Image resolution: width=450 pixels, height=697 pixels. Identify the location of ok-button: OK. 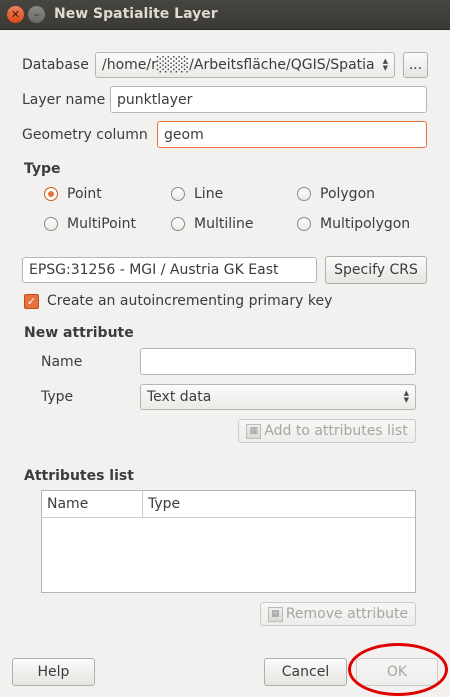
(397, 672).